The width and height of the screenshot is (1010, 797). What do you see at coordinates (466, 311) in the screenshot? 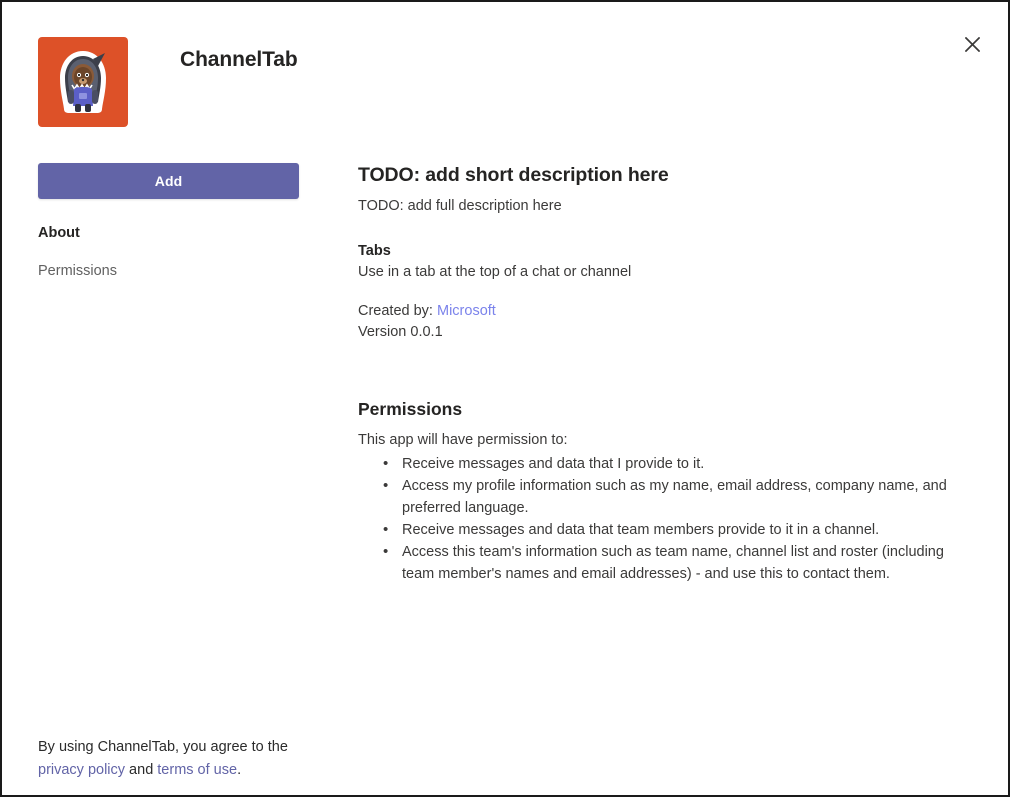
I see `publisher-link: Microsoft` at bounding box center [466, 311].